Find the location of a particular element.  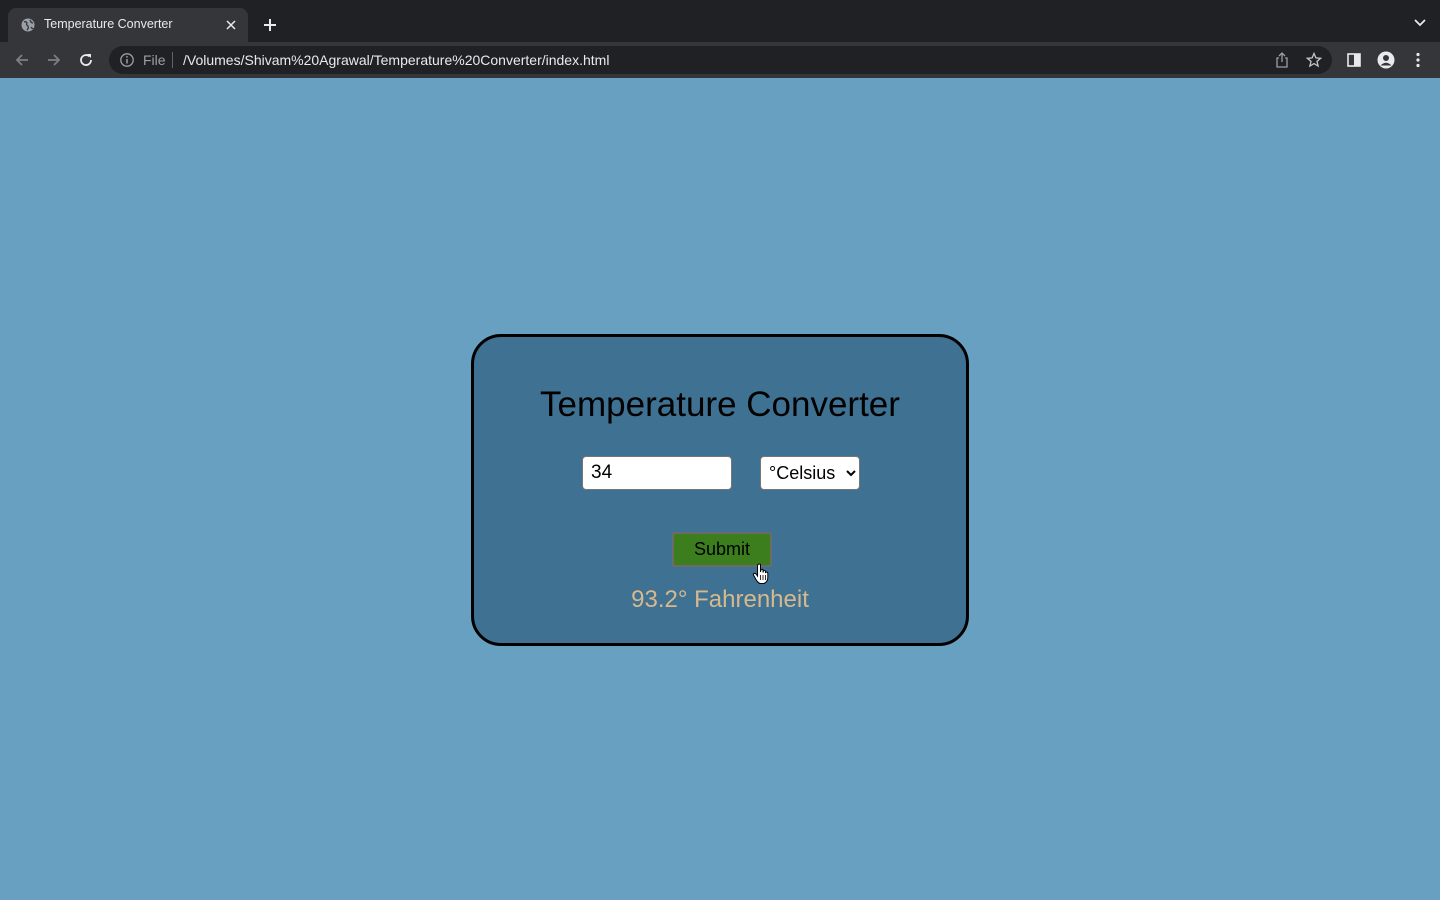

tab-title: Temperature Converter is located at coordinates (108, 24).